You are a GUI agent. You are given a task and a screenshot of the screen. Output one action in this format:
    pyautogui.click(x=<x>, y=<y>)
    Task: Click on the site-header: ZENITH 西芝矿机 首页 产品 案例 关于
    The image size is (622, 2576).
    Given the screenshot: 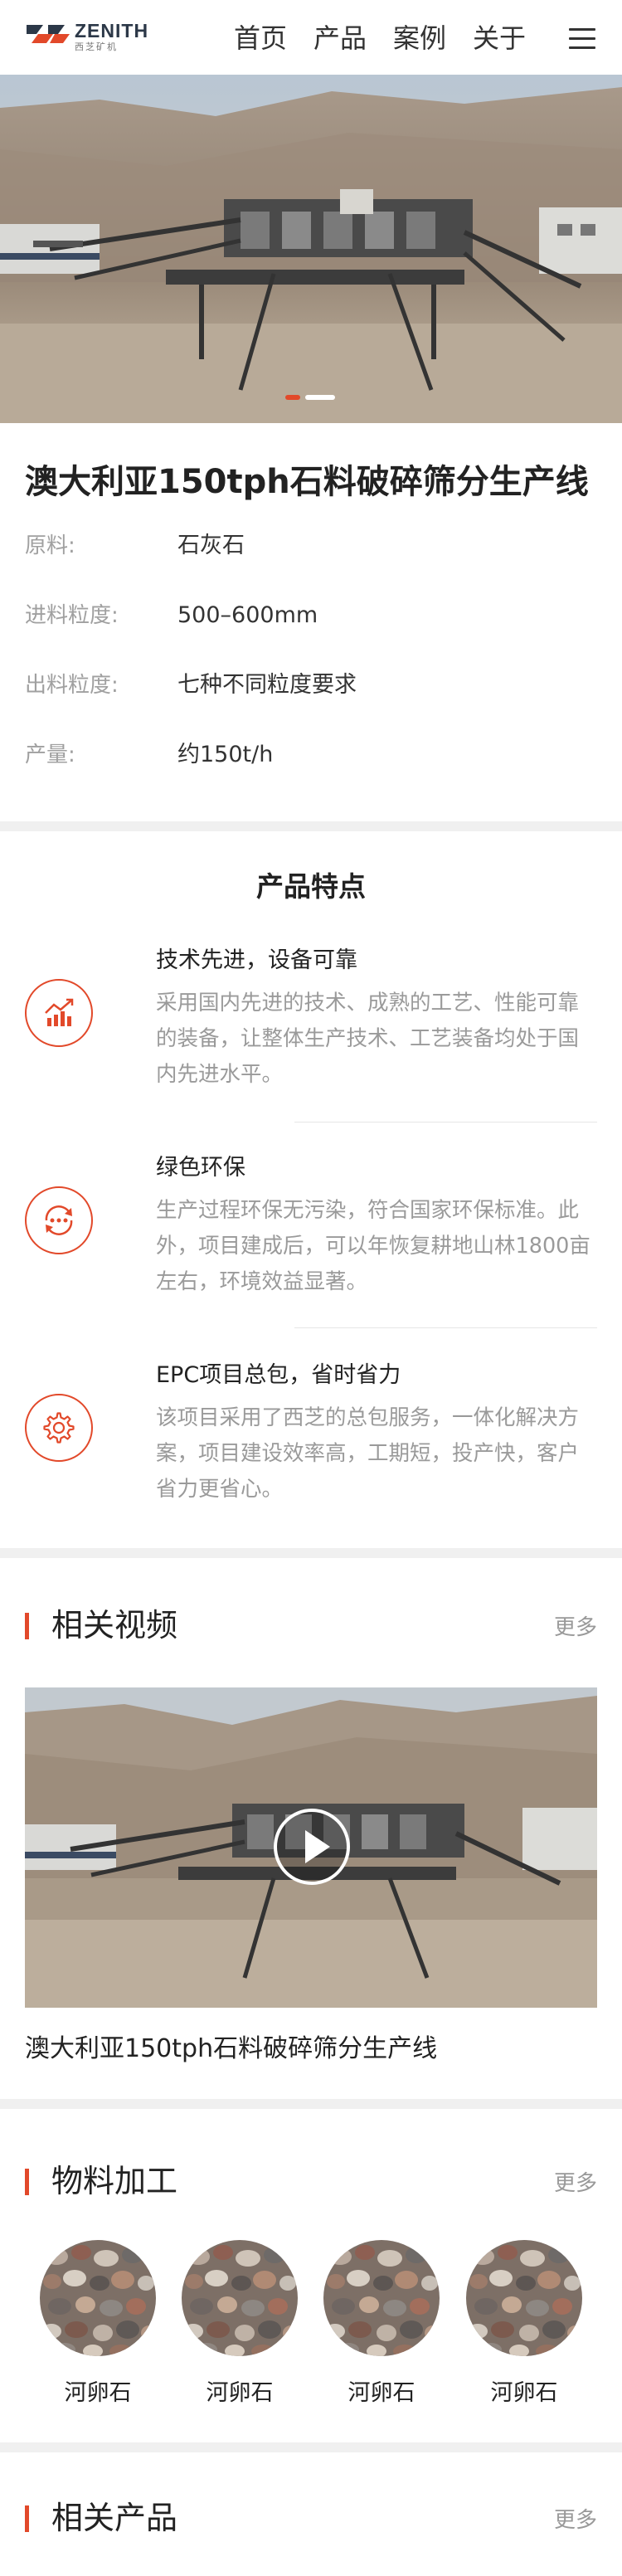 What is the action you would take?
    pyautogui.click(x=311, y=37)
    